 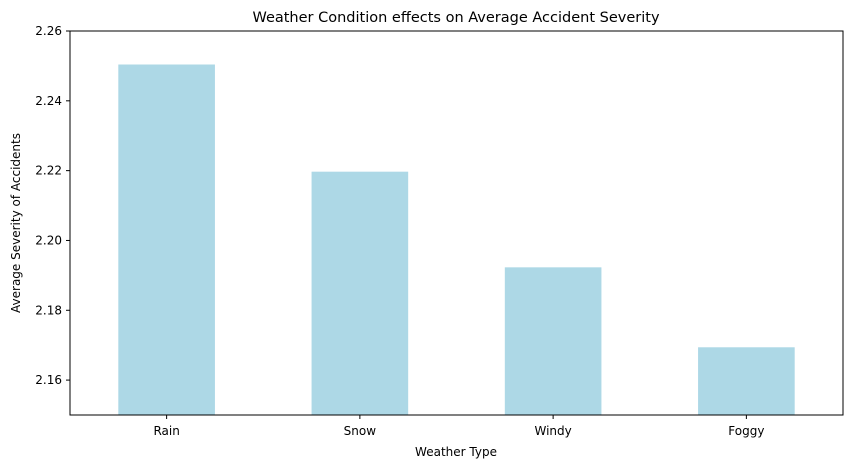 What do you see at coordinates (553, 341) in the screenshot?
I see `bar-windy` at bounding box center [553, 341].